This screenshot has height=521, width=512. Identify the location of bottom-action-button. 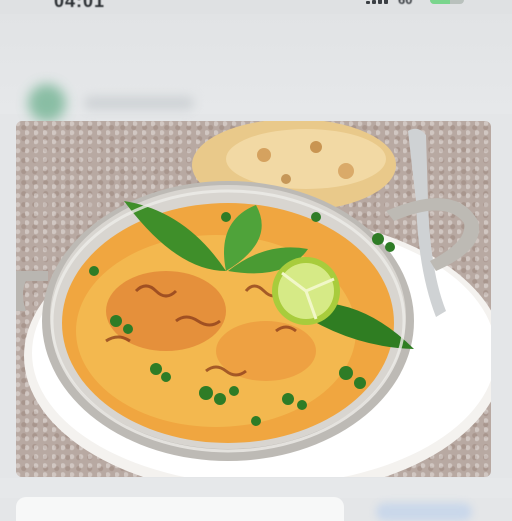
(424, 512).